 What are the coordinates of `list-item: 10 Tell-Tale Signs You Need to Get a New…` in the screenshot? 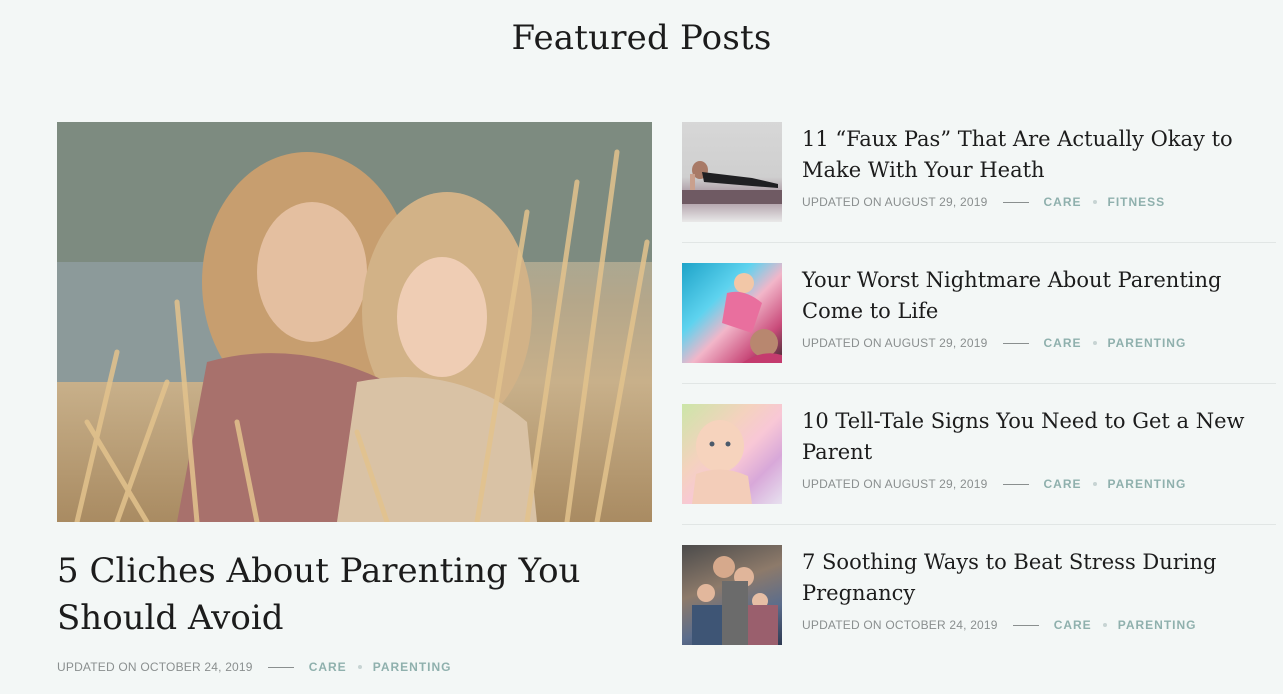 It's located at (979, 454).